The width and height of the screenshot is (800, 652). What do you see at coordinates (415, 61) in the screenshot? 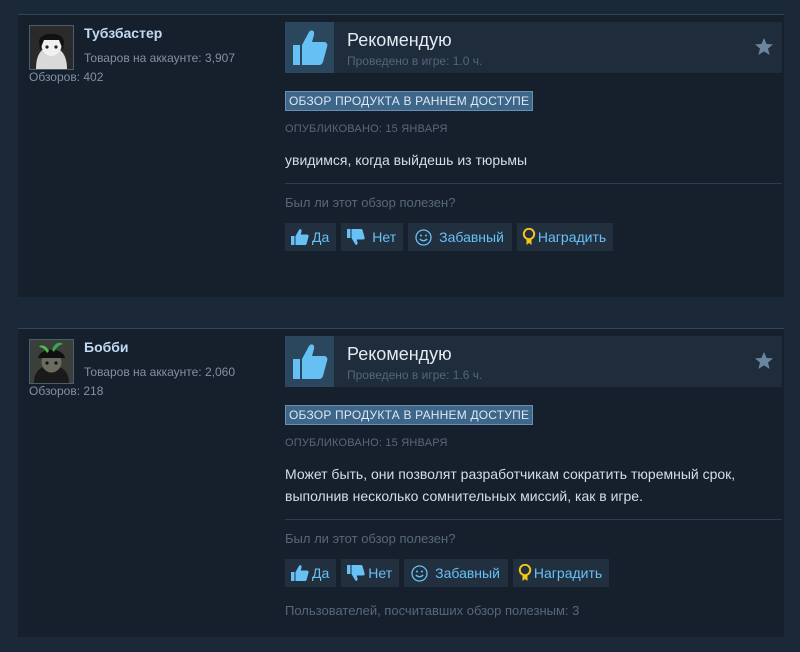
I see `playtime: Проведено в игре: 1.0 ч.` at bounding box center [415, 61].